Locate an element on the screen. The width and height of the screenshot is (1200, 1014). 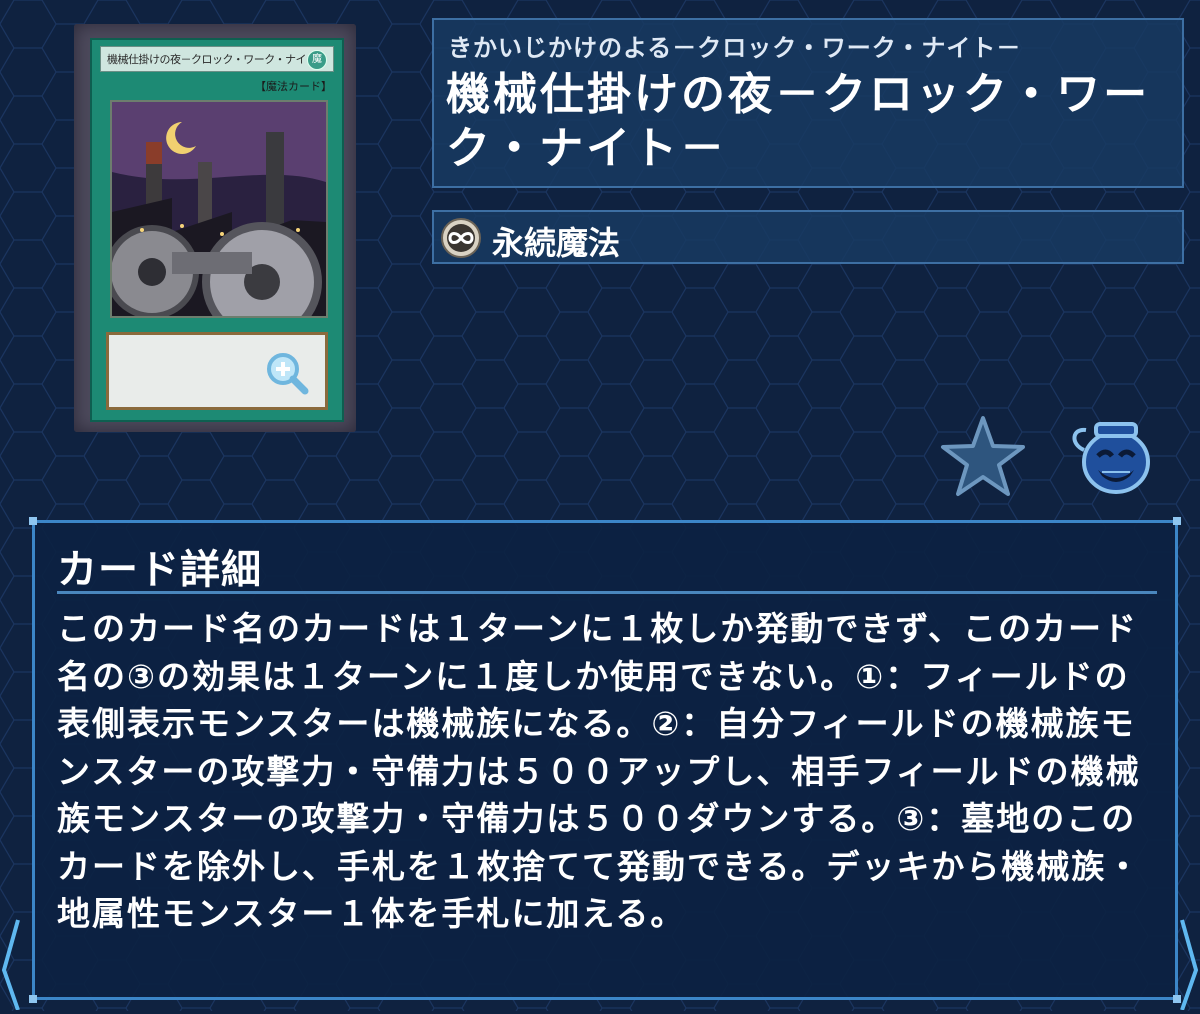
card-image-name-bar: 機械仕掛けの夜－クロック・ワーク・ナイト－ 魔 is located at coordinates (217, 59).